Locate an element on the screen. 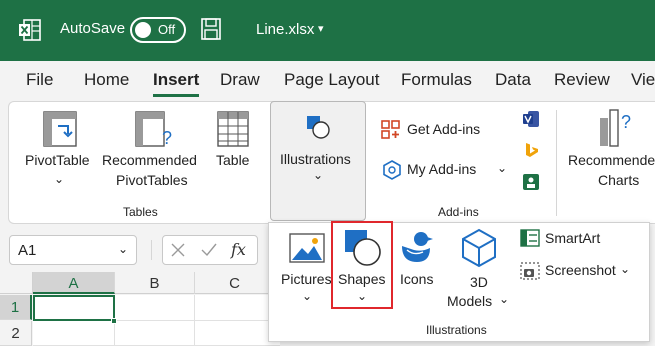  toggle-knob is located at coordinates (143, 30).